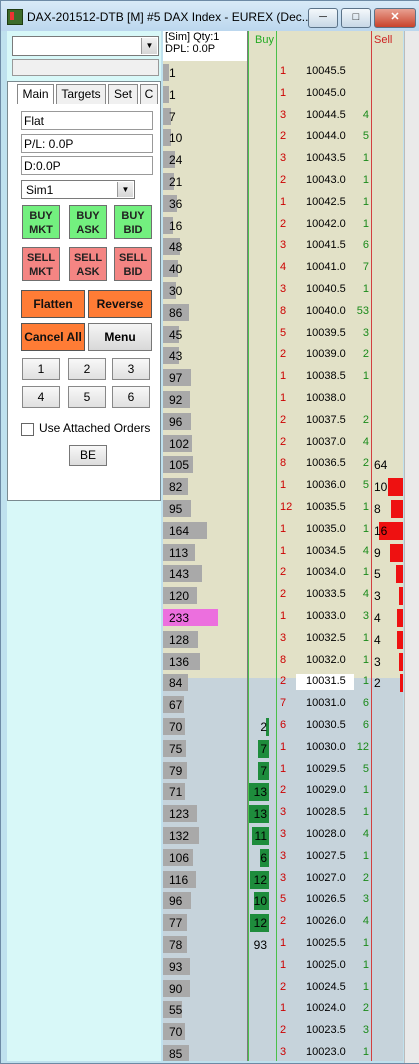 The height and width of the screenshot is (1064, 419). Describe the element at coordinates (120, 337) in the screenshot. I see `menu-button: Menu` at that location.